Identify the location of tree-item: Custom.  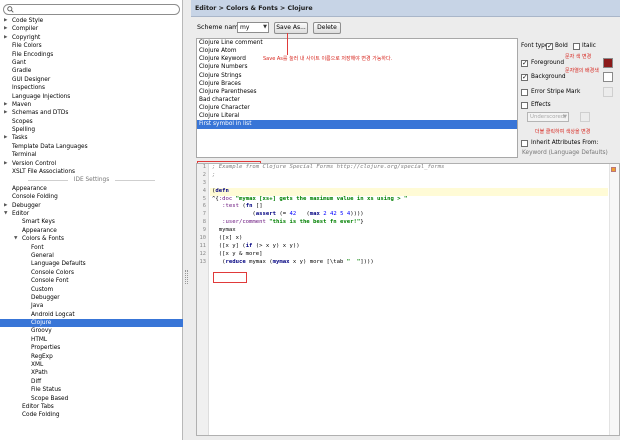
(91, 290).